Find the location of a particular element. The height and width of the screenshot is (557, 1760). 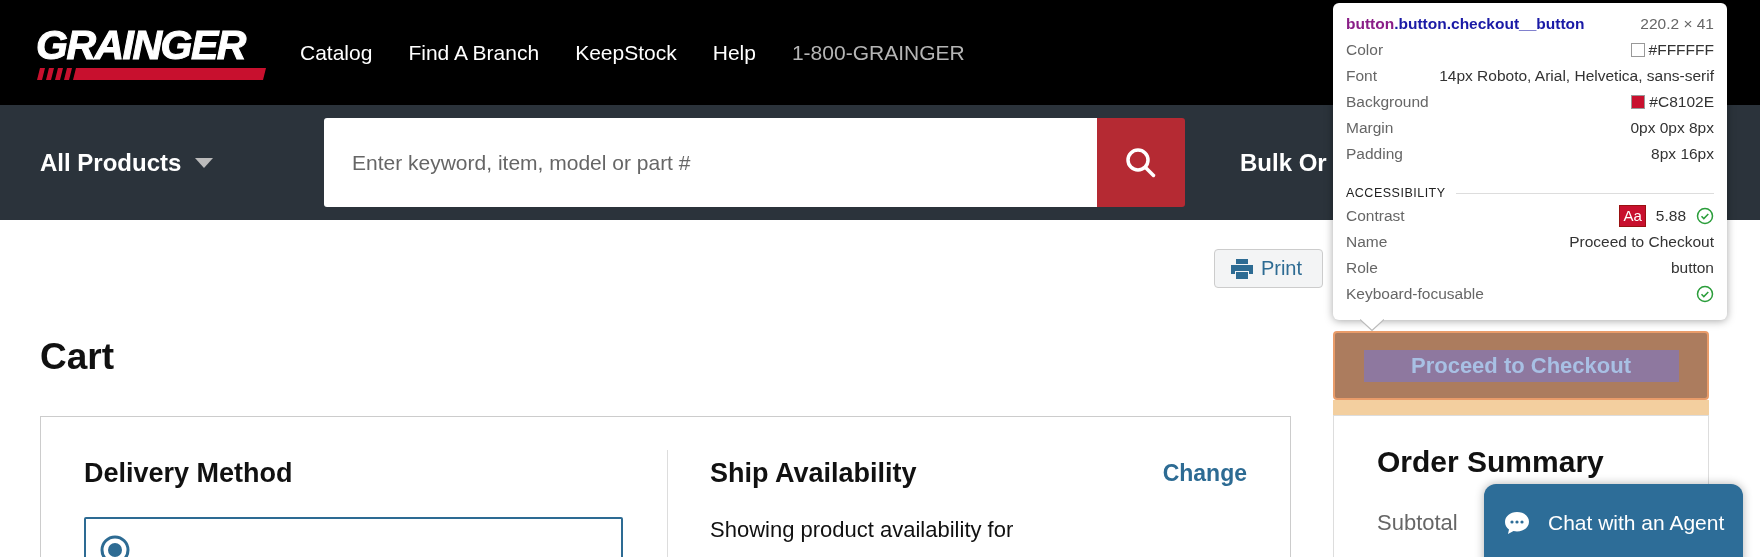

availability-text: Showing product availability for is located at coordinates (862, 530).